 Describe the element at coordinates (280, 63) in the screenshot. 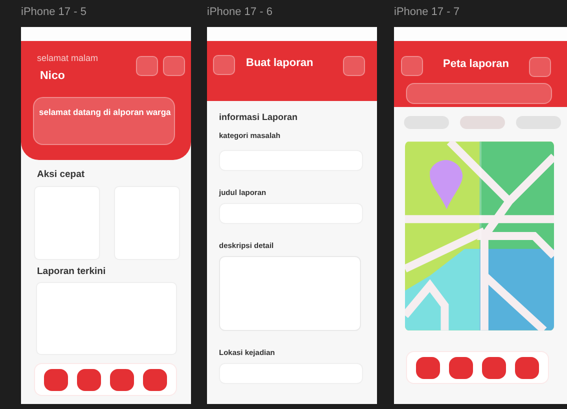

I see `screen-title: Buat laporan` at that location.